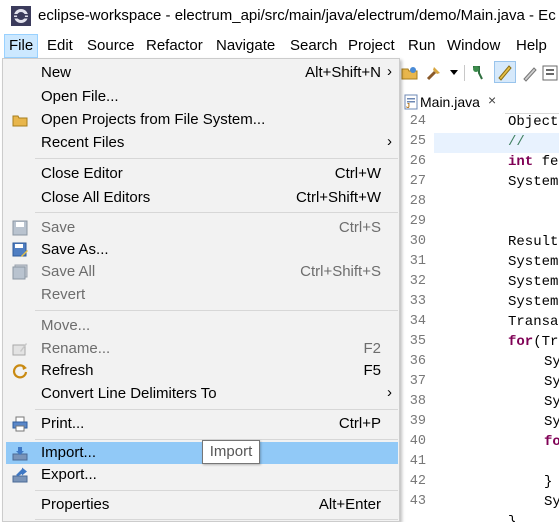  What do you see at coordinates (83, 142) in the screenshot?
I see `menu-item-label: Recent Files` at bounding box center [83, 142].